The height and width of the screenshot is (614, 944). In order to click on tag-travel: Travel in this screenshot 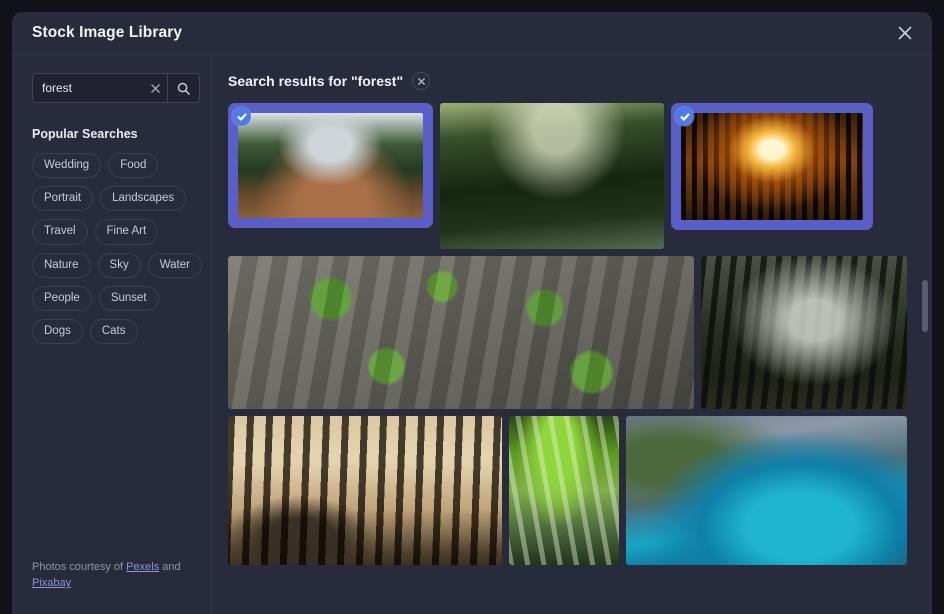, I will do `click(60, 232)`.